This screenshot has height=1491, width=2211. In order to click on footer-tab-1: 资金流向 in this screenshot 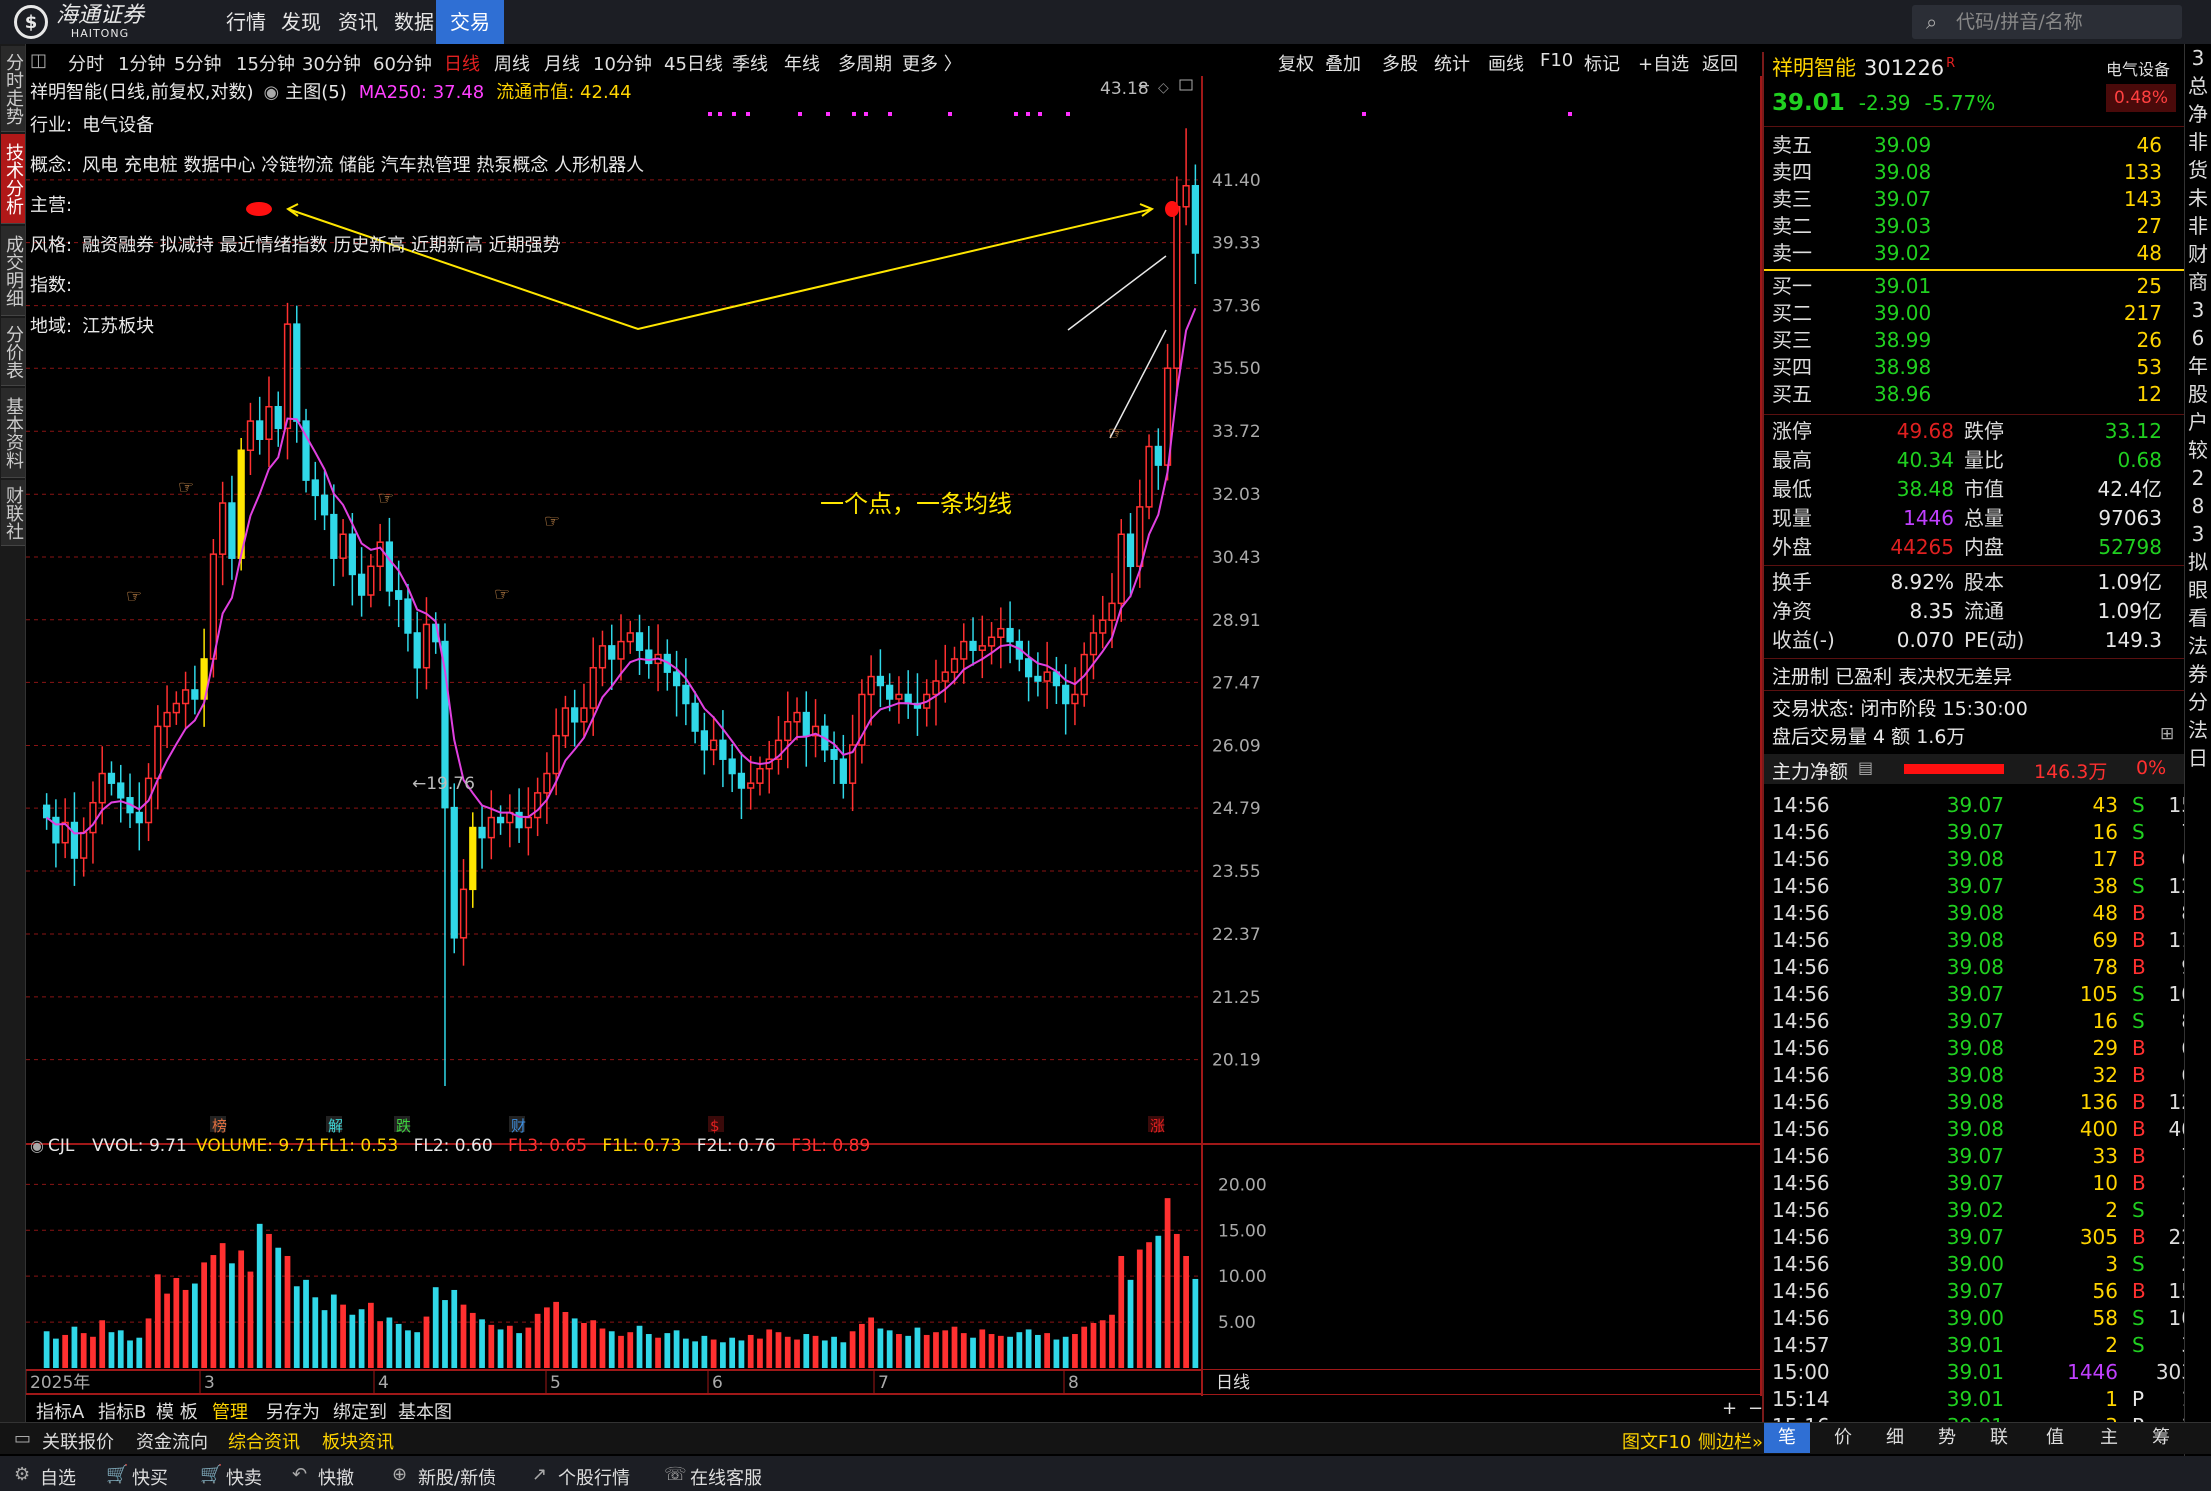, I will do `click(172, 1441)`.